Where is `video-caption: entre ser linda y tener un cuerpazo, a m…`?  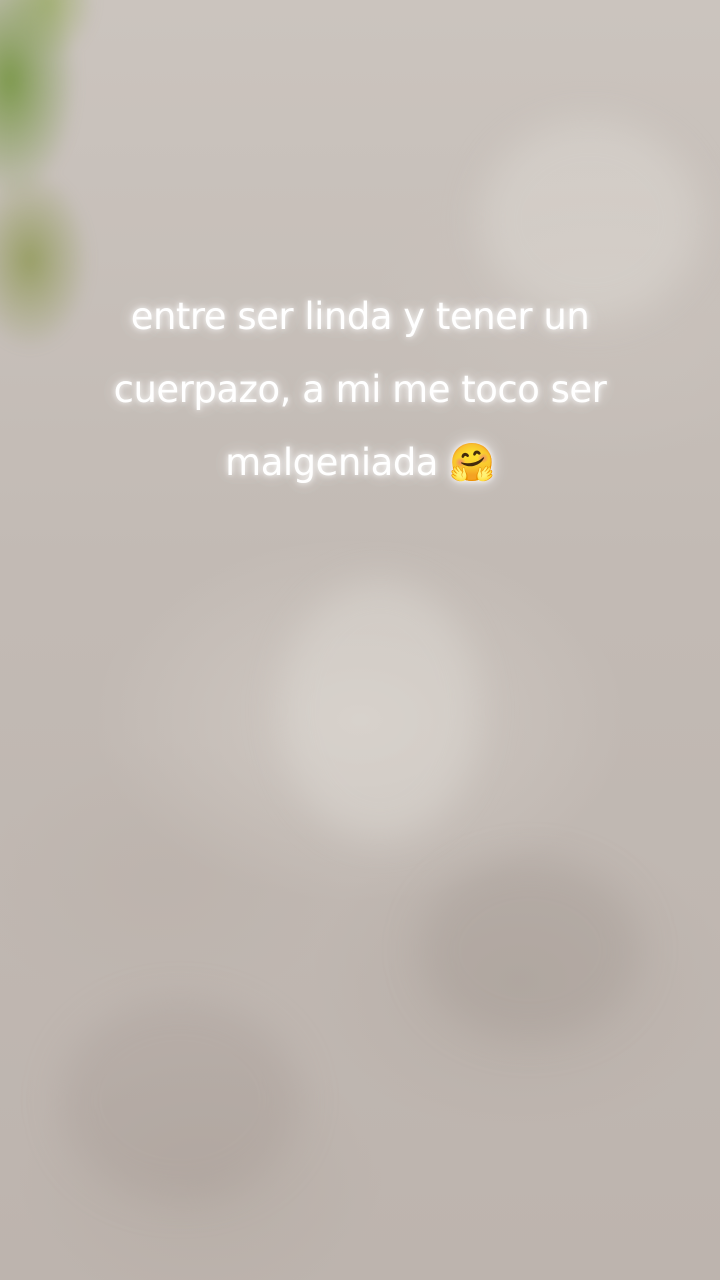 video-caption: entre ser linda y tener un cuerpazo, a m… is located at coordinates (360, 389).